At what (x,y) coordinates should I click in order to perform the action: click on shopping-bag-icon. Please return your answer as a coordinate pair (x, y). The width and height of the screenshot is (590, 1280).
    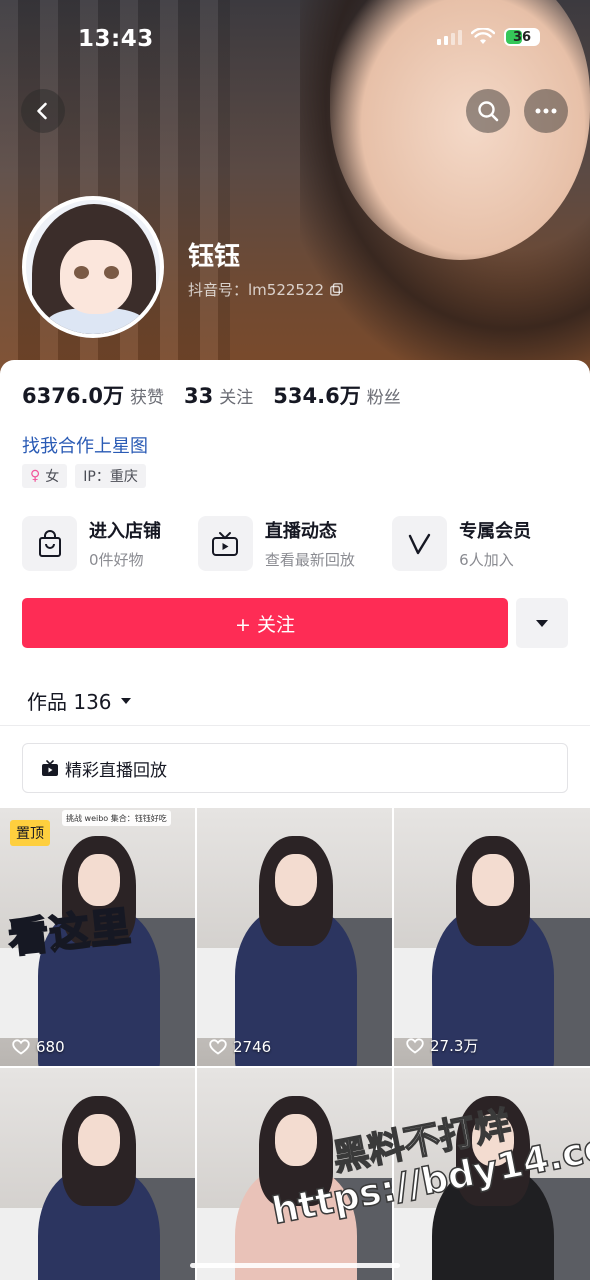
    Looking at the image, I should click on (49, 543).